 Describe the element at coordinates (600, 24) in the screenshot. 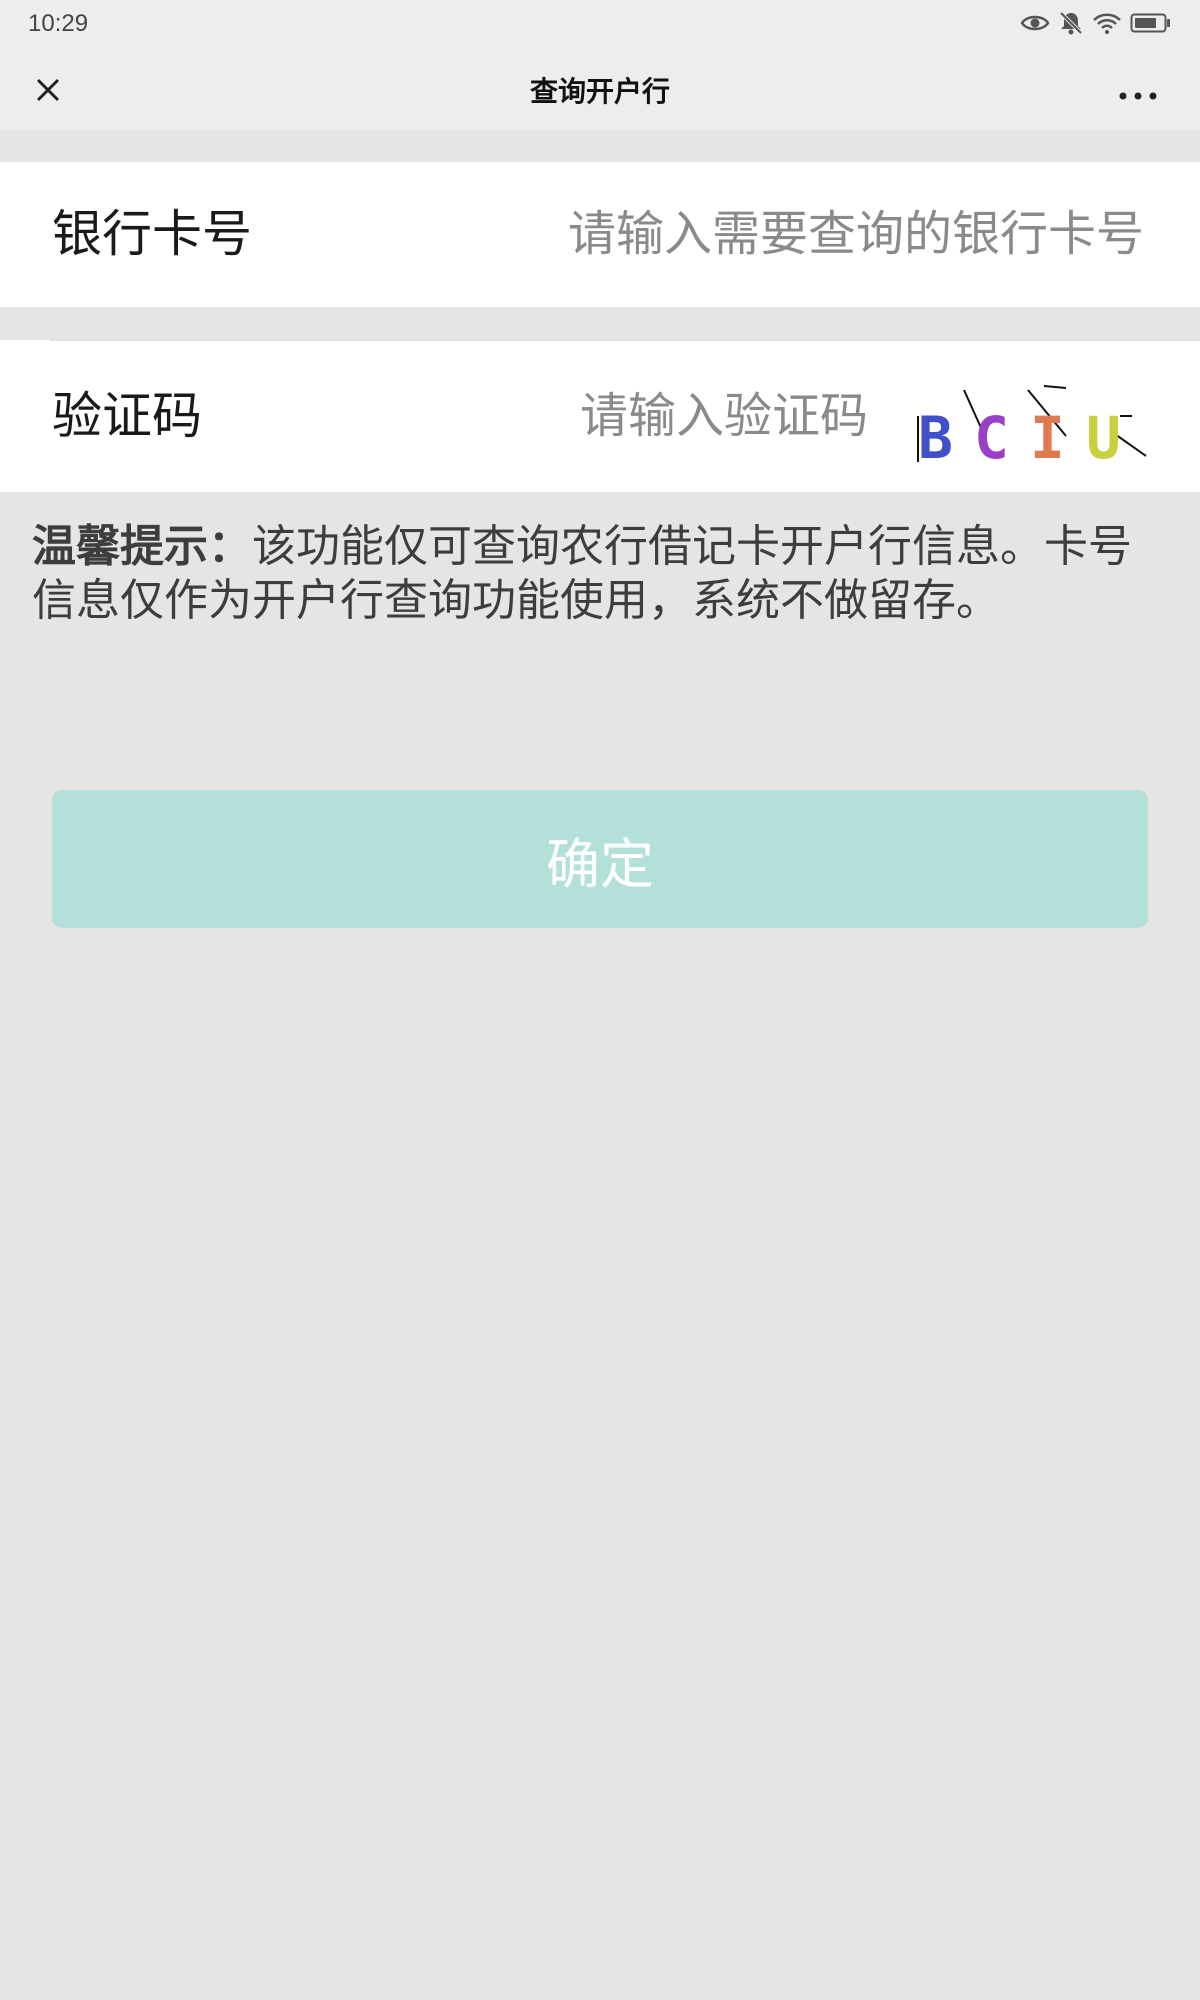

I see `status-bar: 10:29` at that location.